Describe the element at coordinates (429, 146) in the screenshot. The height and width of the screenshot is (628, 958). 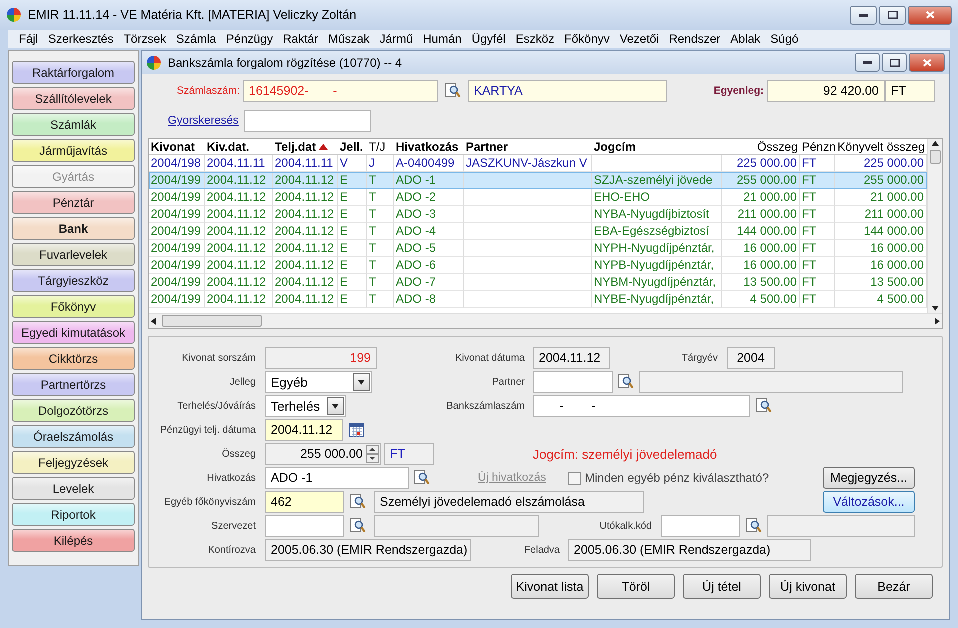
I see `column-header: Hivatkozás` at that location.